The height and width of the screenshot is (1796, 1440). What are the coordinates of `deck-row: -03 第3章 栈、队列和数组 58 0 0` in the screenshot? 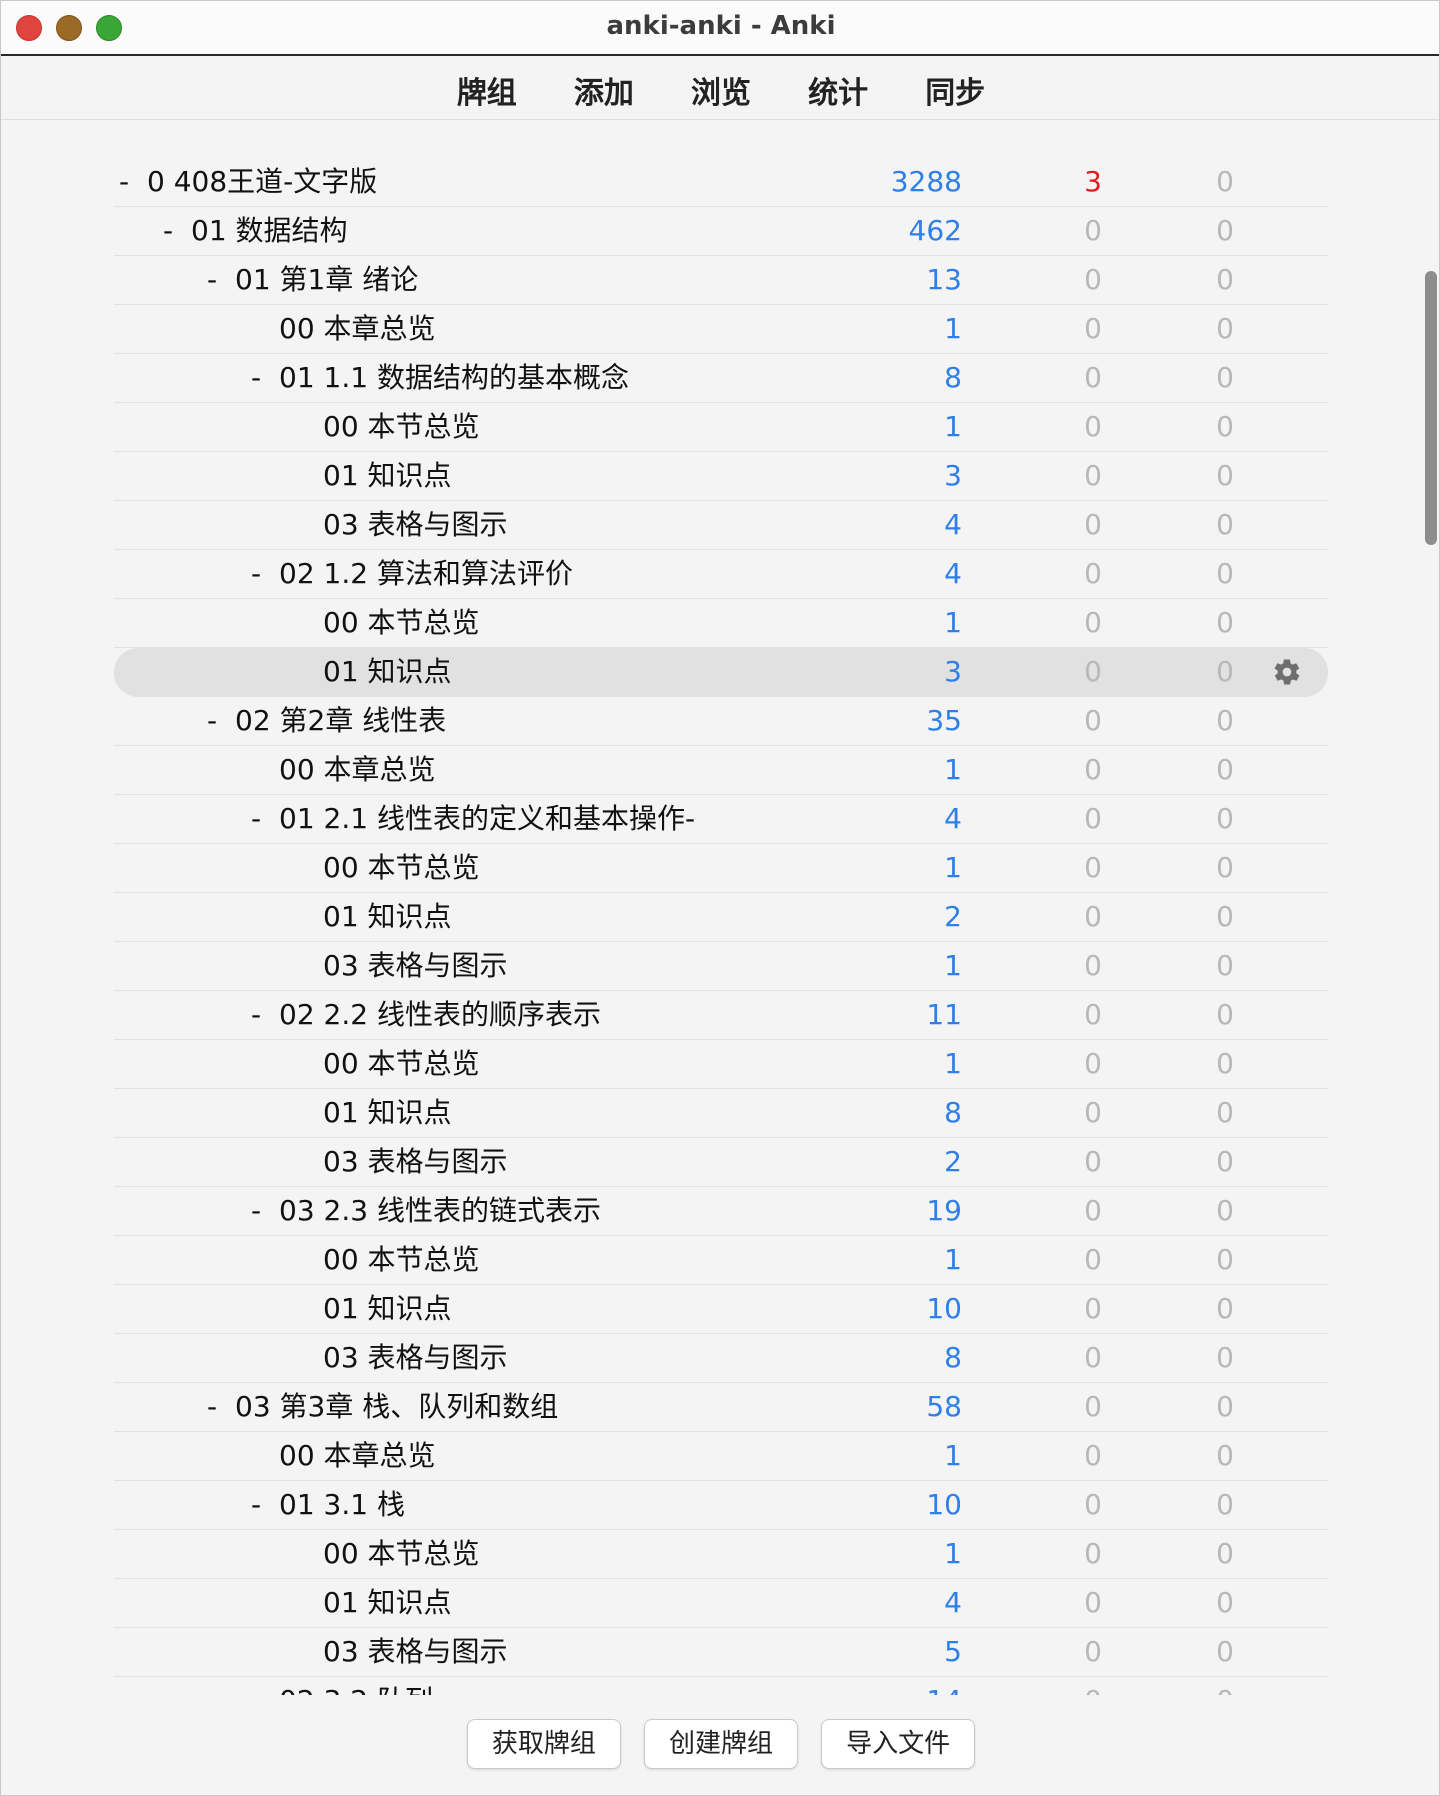 It's located at (721, 1407).